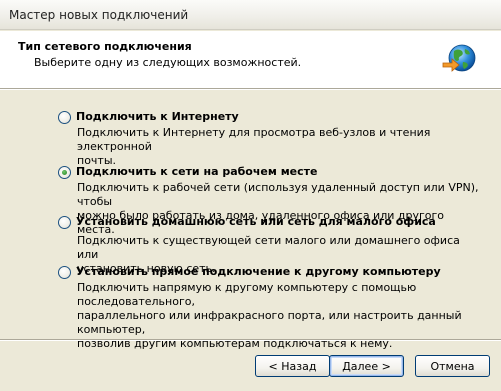 Image resolution: width=501 pixels, height=391 pixels. I want to click on radio-workplace, so click(64, 172).